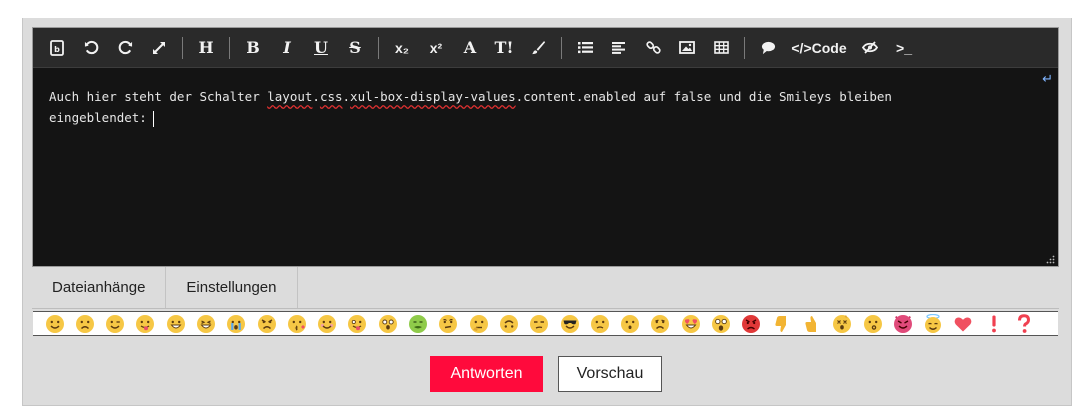 This screenshot has width=1075, height=408. Describe the element at coordinates (206, 48) in the screenshot. I see `heading-button: H` at that location.